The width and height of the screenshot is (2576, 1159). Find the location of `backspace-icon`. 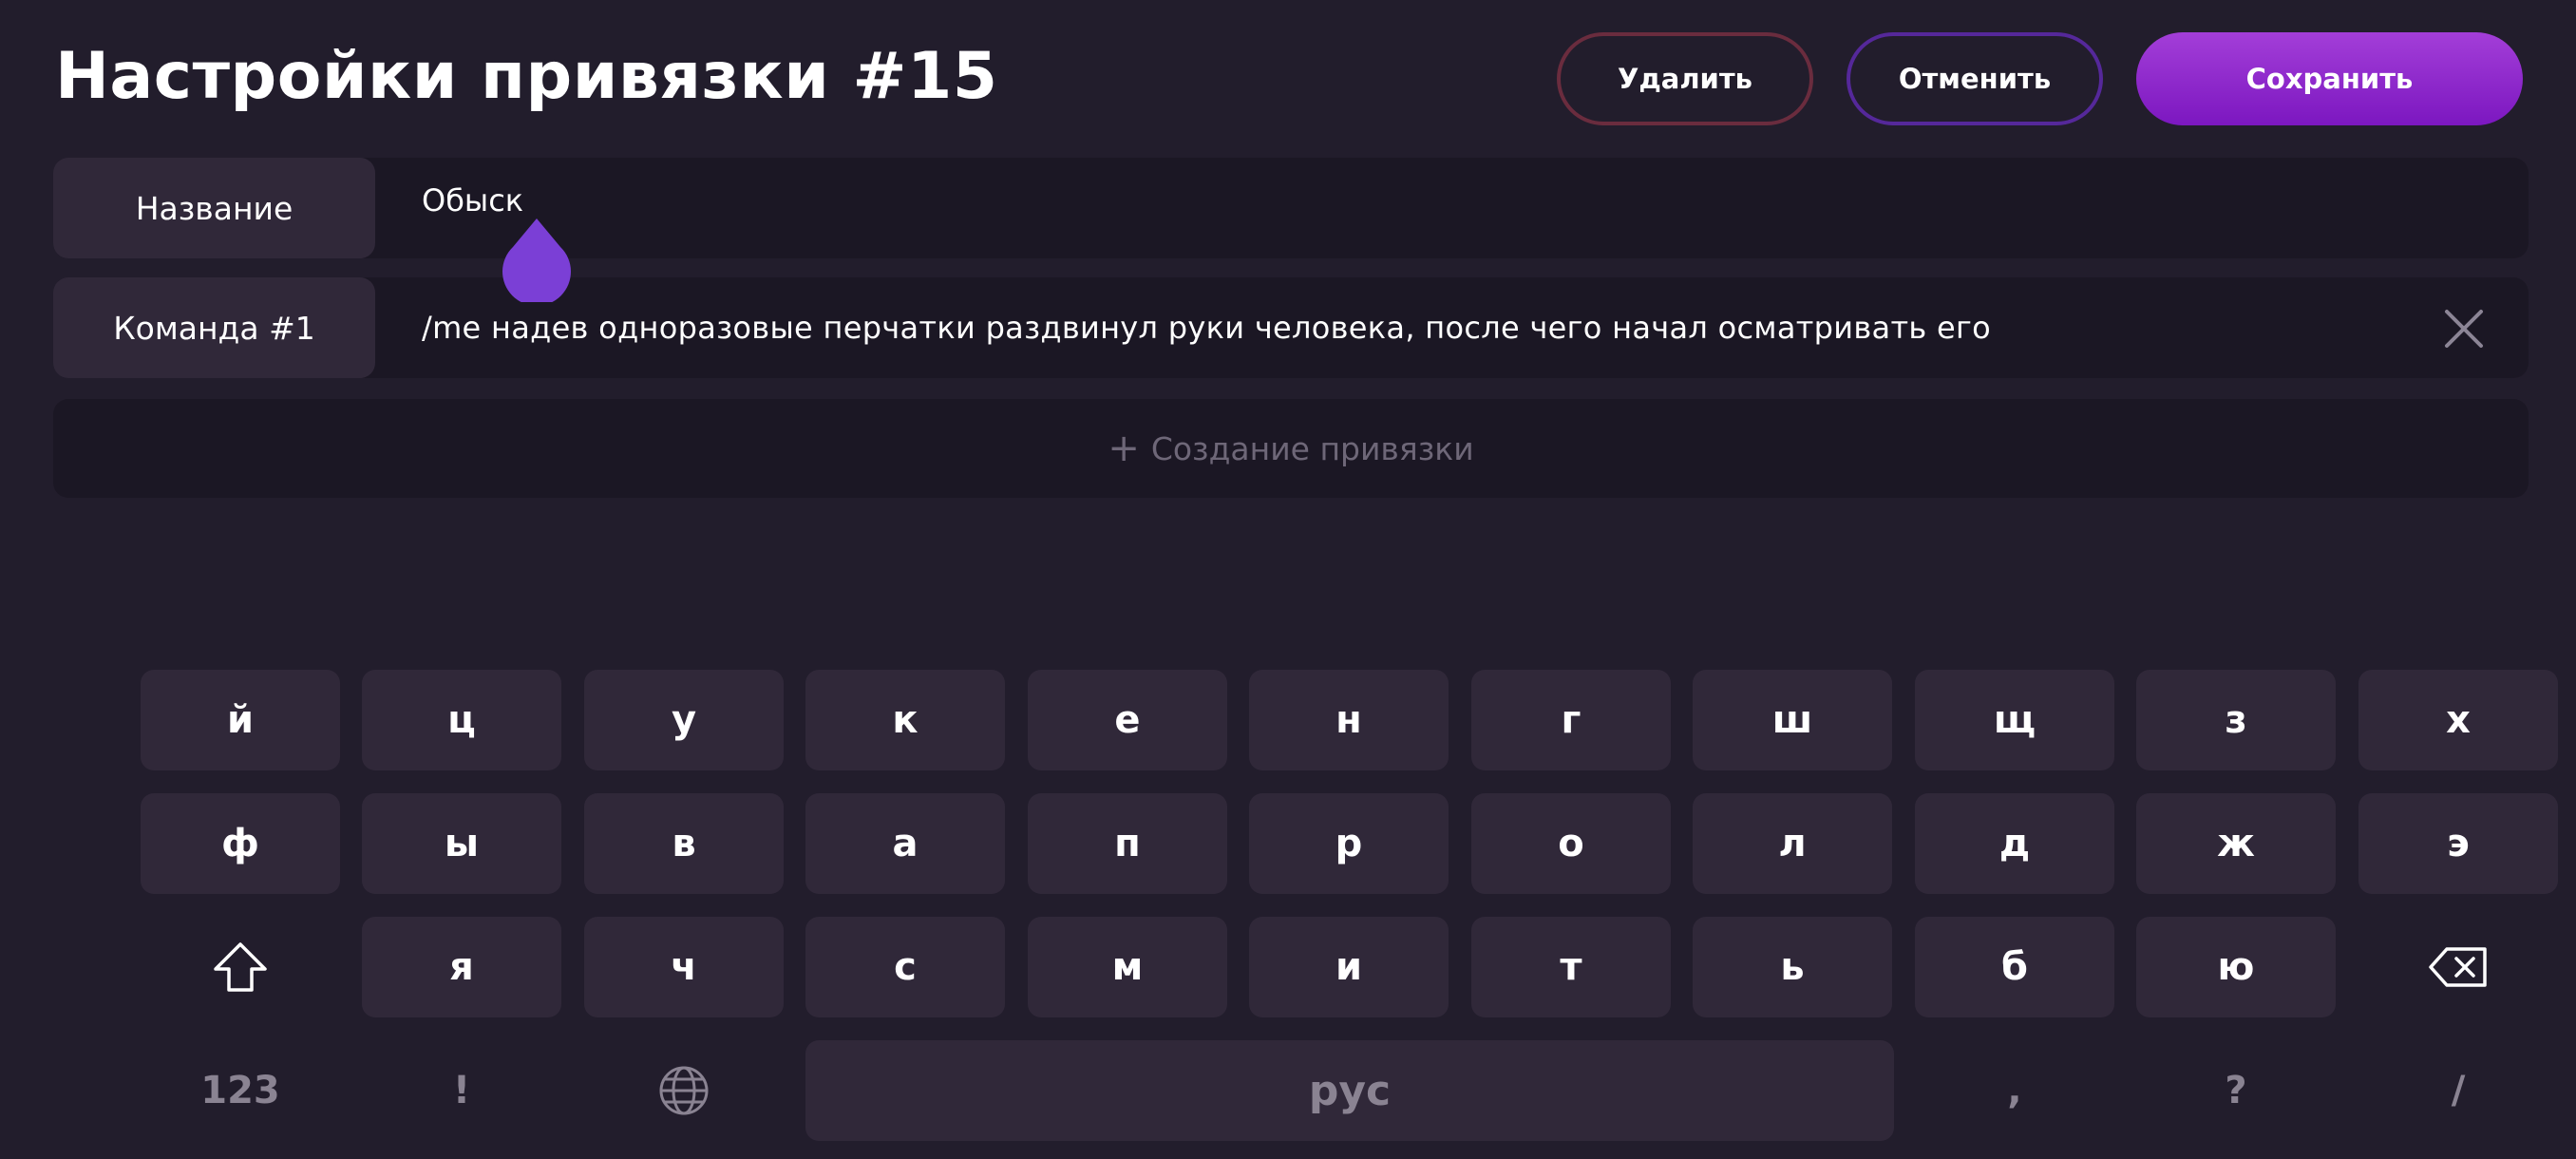

backspace-icon is located at coordinates (2458, 967).